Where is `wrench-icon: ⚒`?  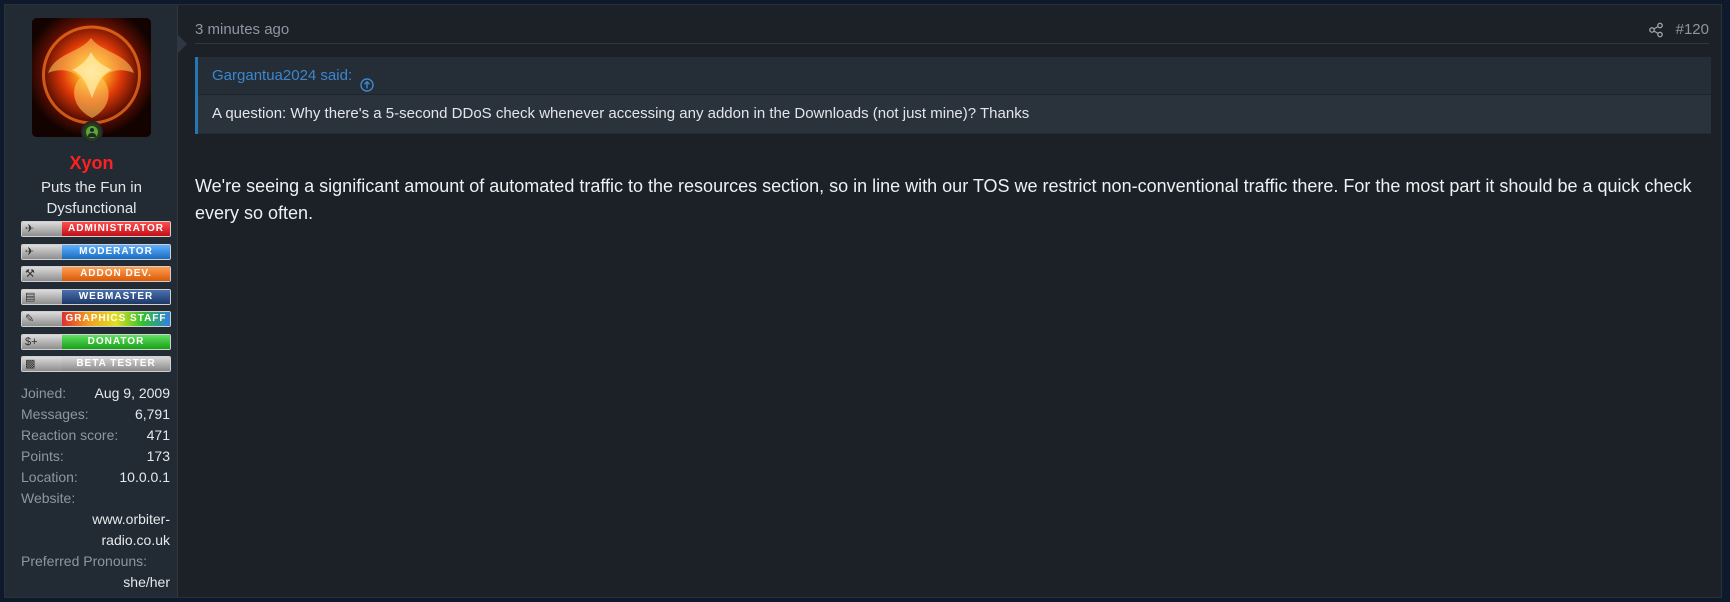 wrench-icon: ⚒ is located at coordinates (42, 274).